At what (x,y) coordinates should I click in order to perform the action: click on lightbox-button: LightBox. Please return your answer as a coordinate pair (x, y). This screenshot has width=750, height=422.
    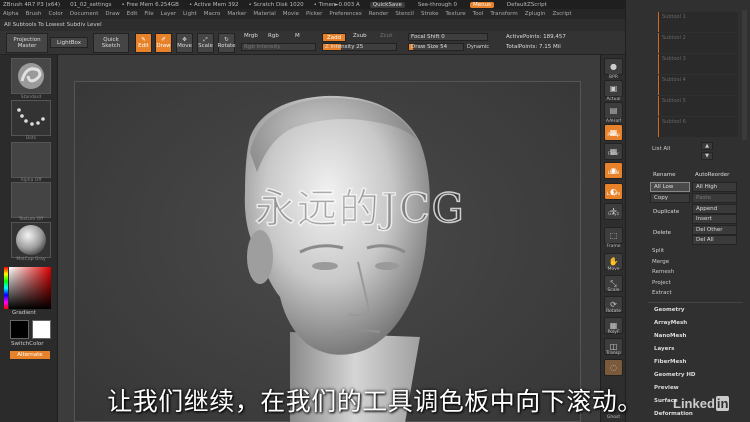
    Looking at the image, I should click on (69, 42).